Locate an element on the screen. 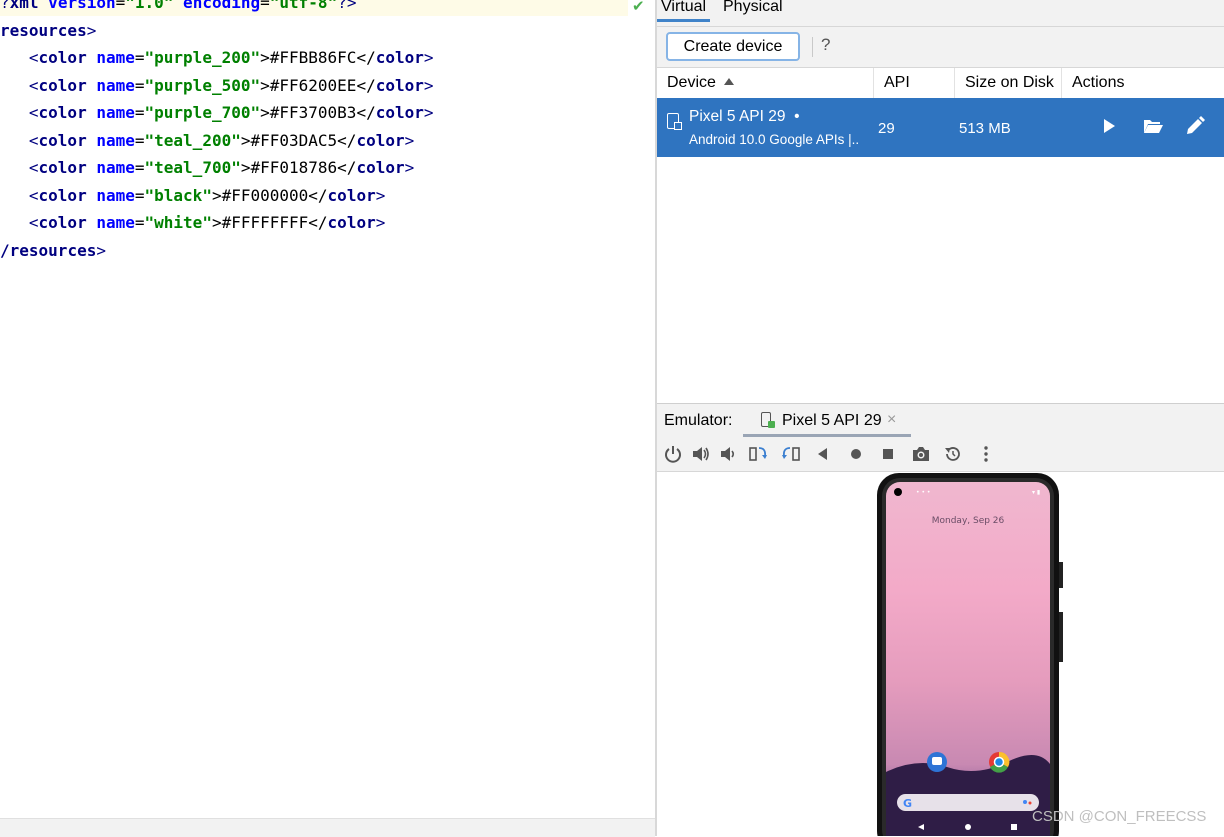 The width and height of the screenshot is (1224, 837). volume-down-icon is located at coordinates (728, 454).